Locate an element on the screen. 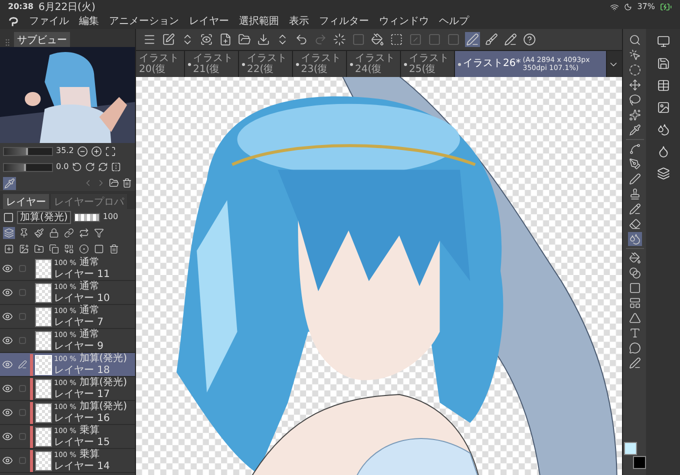  menu-item: 選択範囲 is located at coordinates (259, 21).